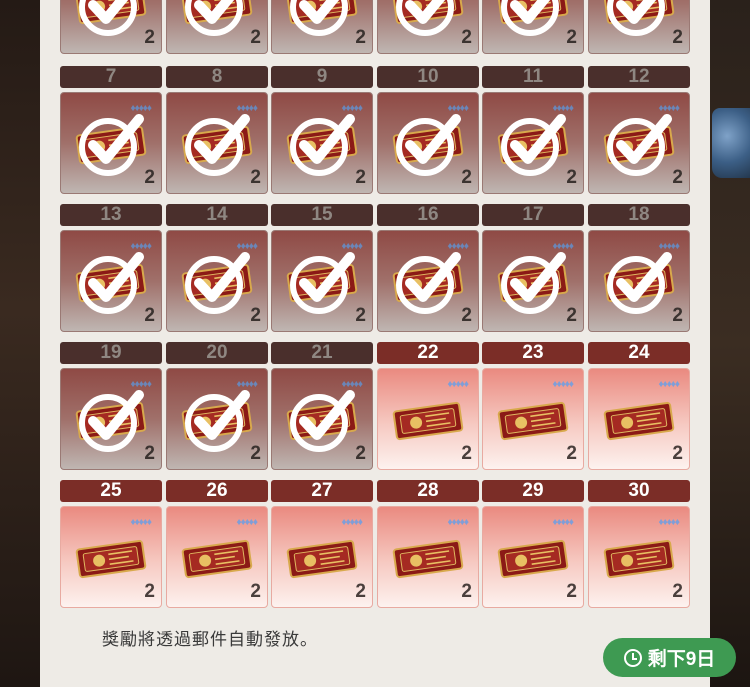  I want to click on clock-icon, so click(632, 657).